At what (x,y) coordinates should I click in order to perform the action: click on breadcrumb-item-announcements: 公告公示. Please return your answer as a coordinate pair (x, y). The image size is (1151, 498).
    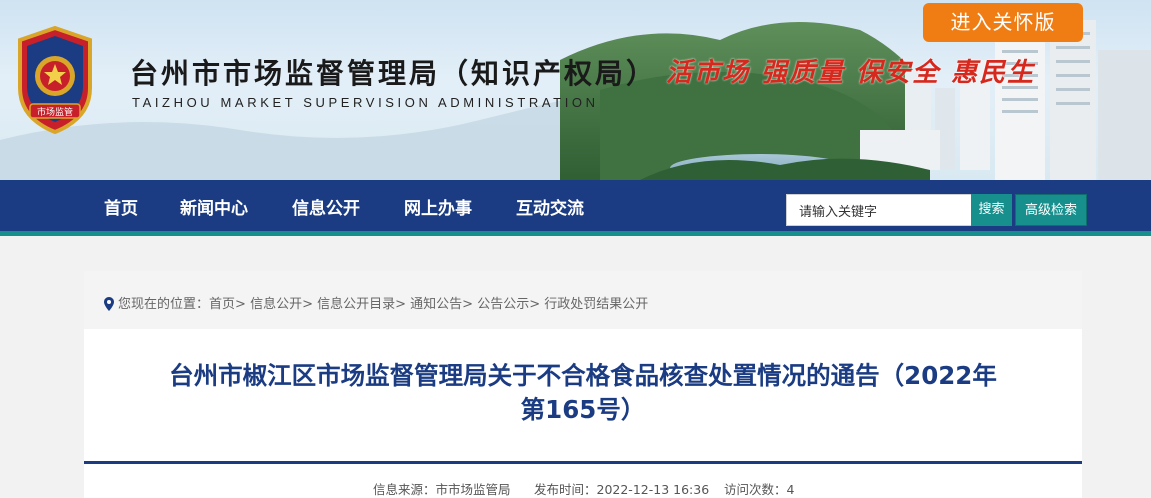
    Looking at the image, I should click on (503, 304).